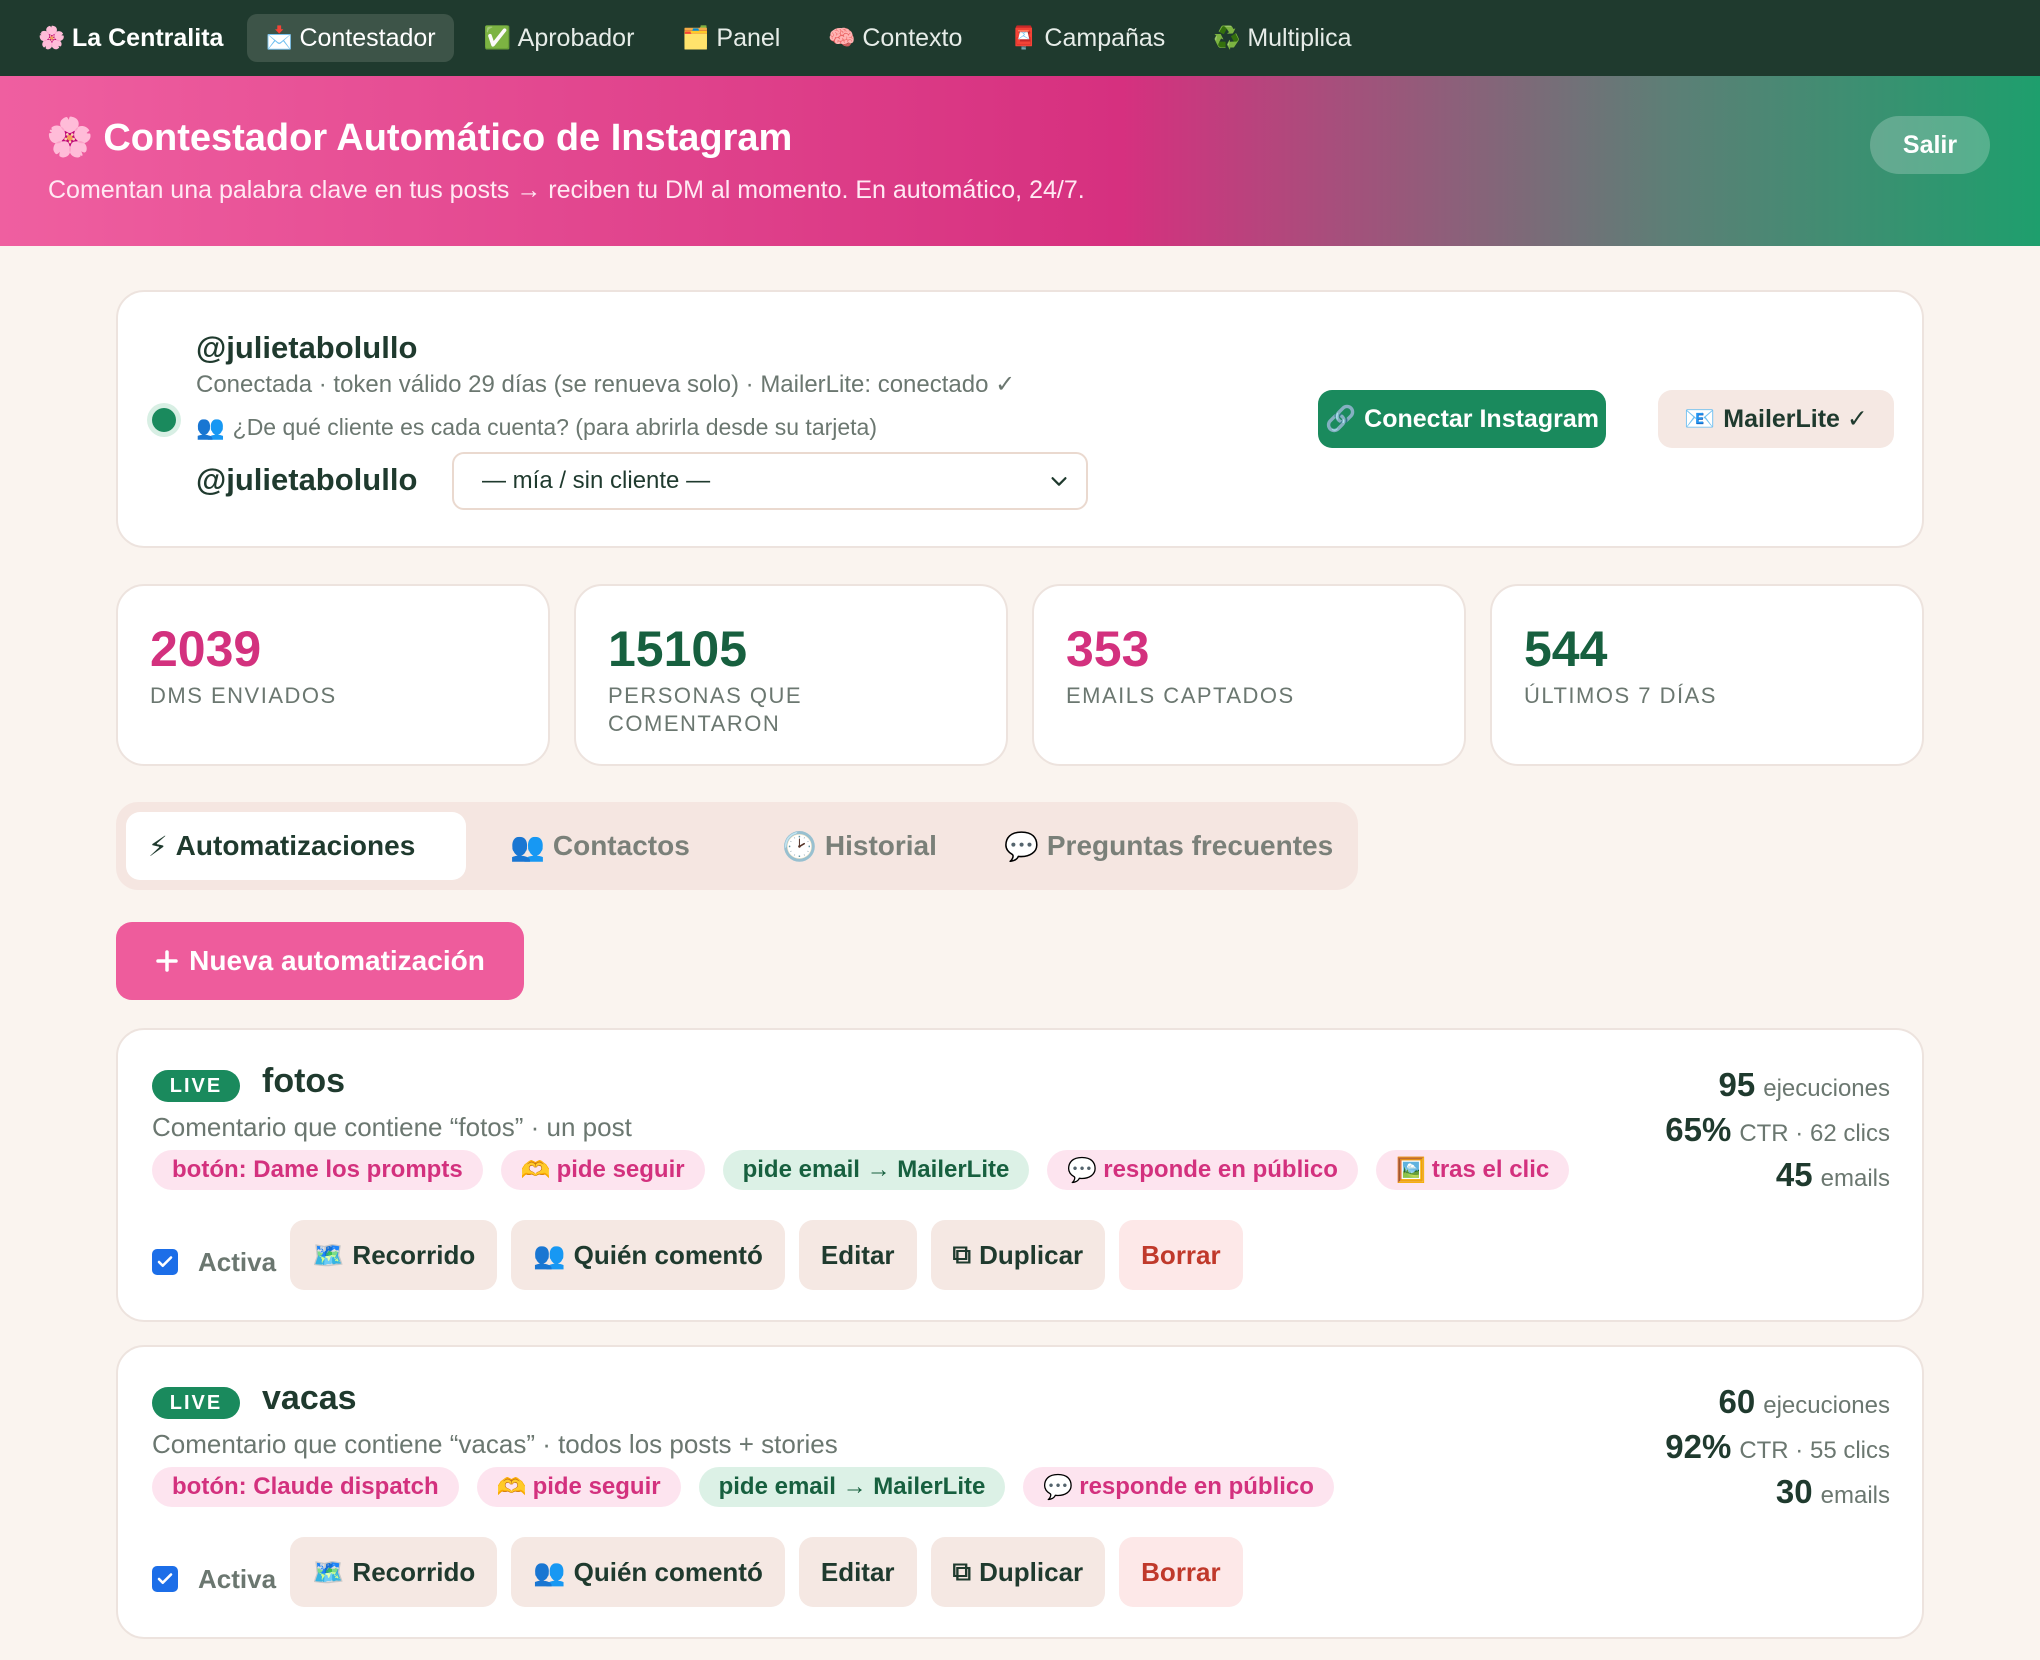  I want to click on mailerlite-label: MailerLite ✓, so click(1795, 419).